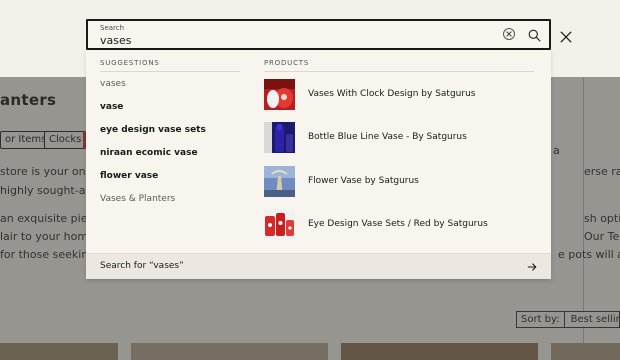 This screenshot has height=360, width=620. What do you see at coordinates (153, 130) in the screenshot?
I see `suggestion-item: eye design vase sets` at bounding box center [153, 130].